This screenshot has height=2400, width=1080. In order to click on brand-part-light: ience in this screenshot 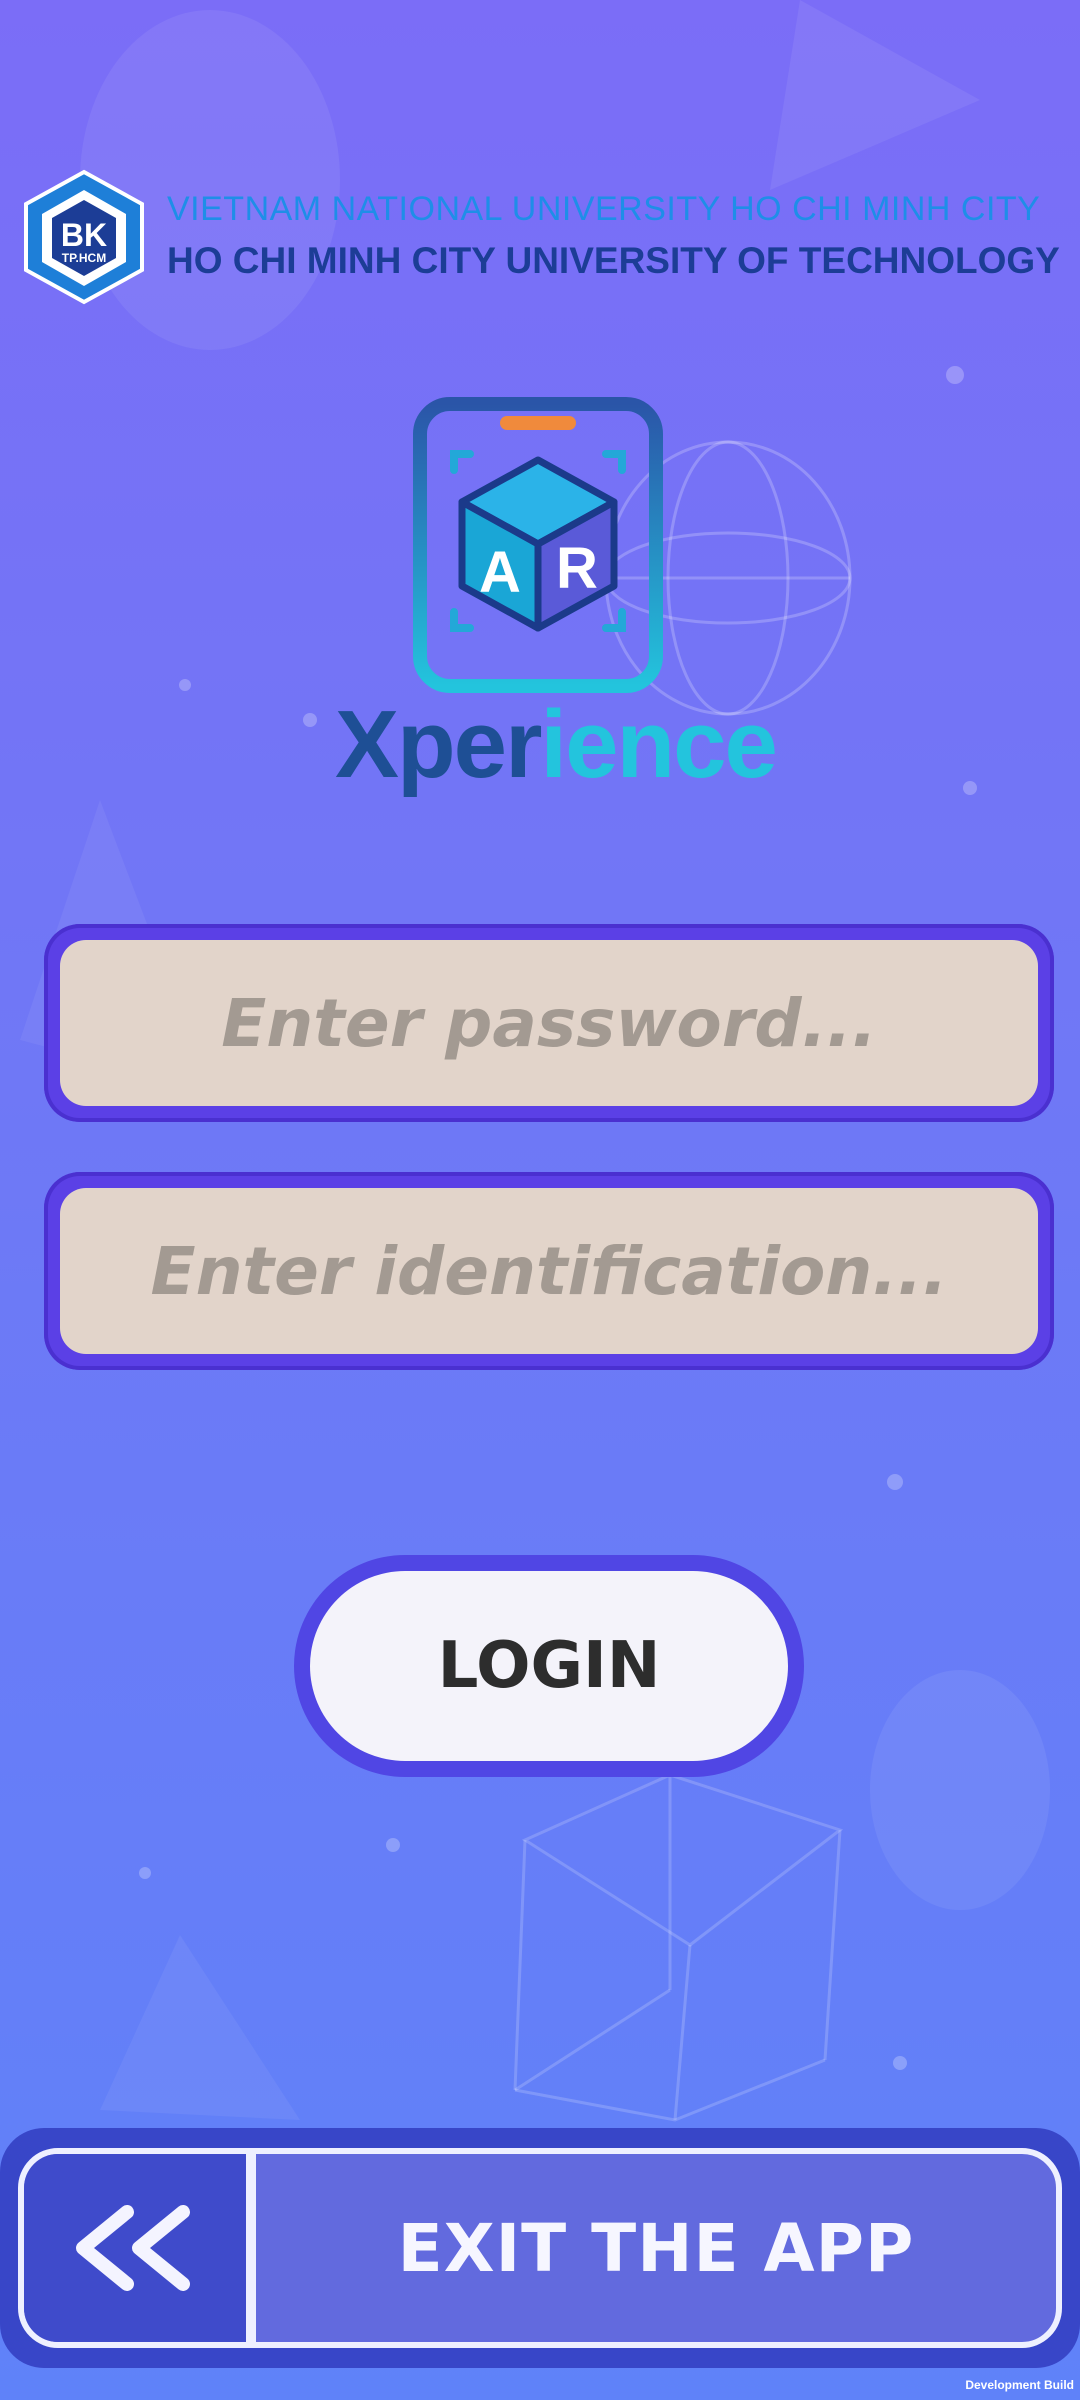, I will do `click(658, 744)`.